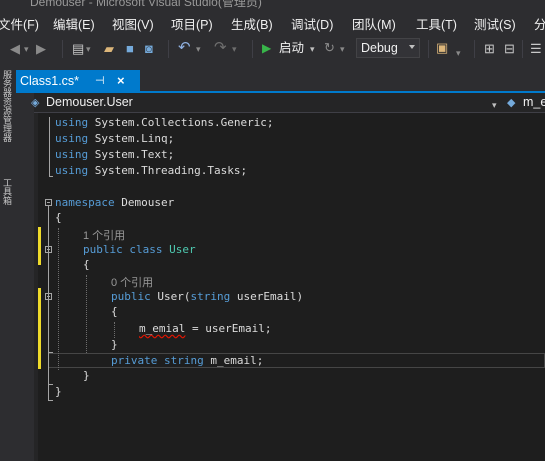  Describe the element at coordinates (15, 49) in the screenshot. I see `back-icon: ◀` at that location.